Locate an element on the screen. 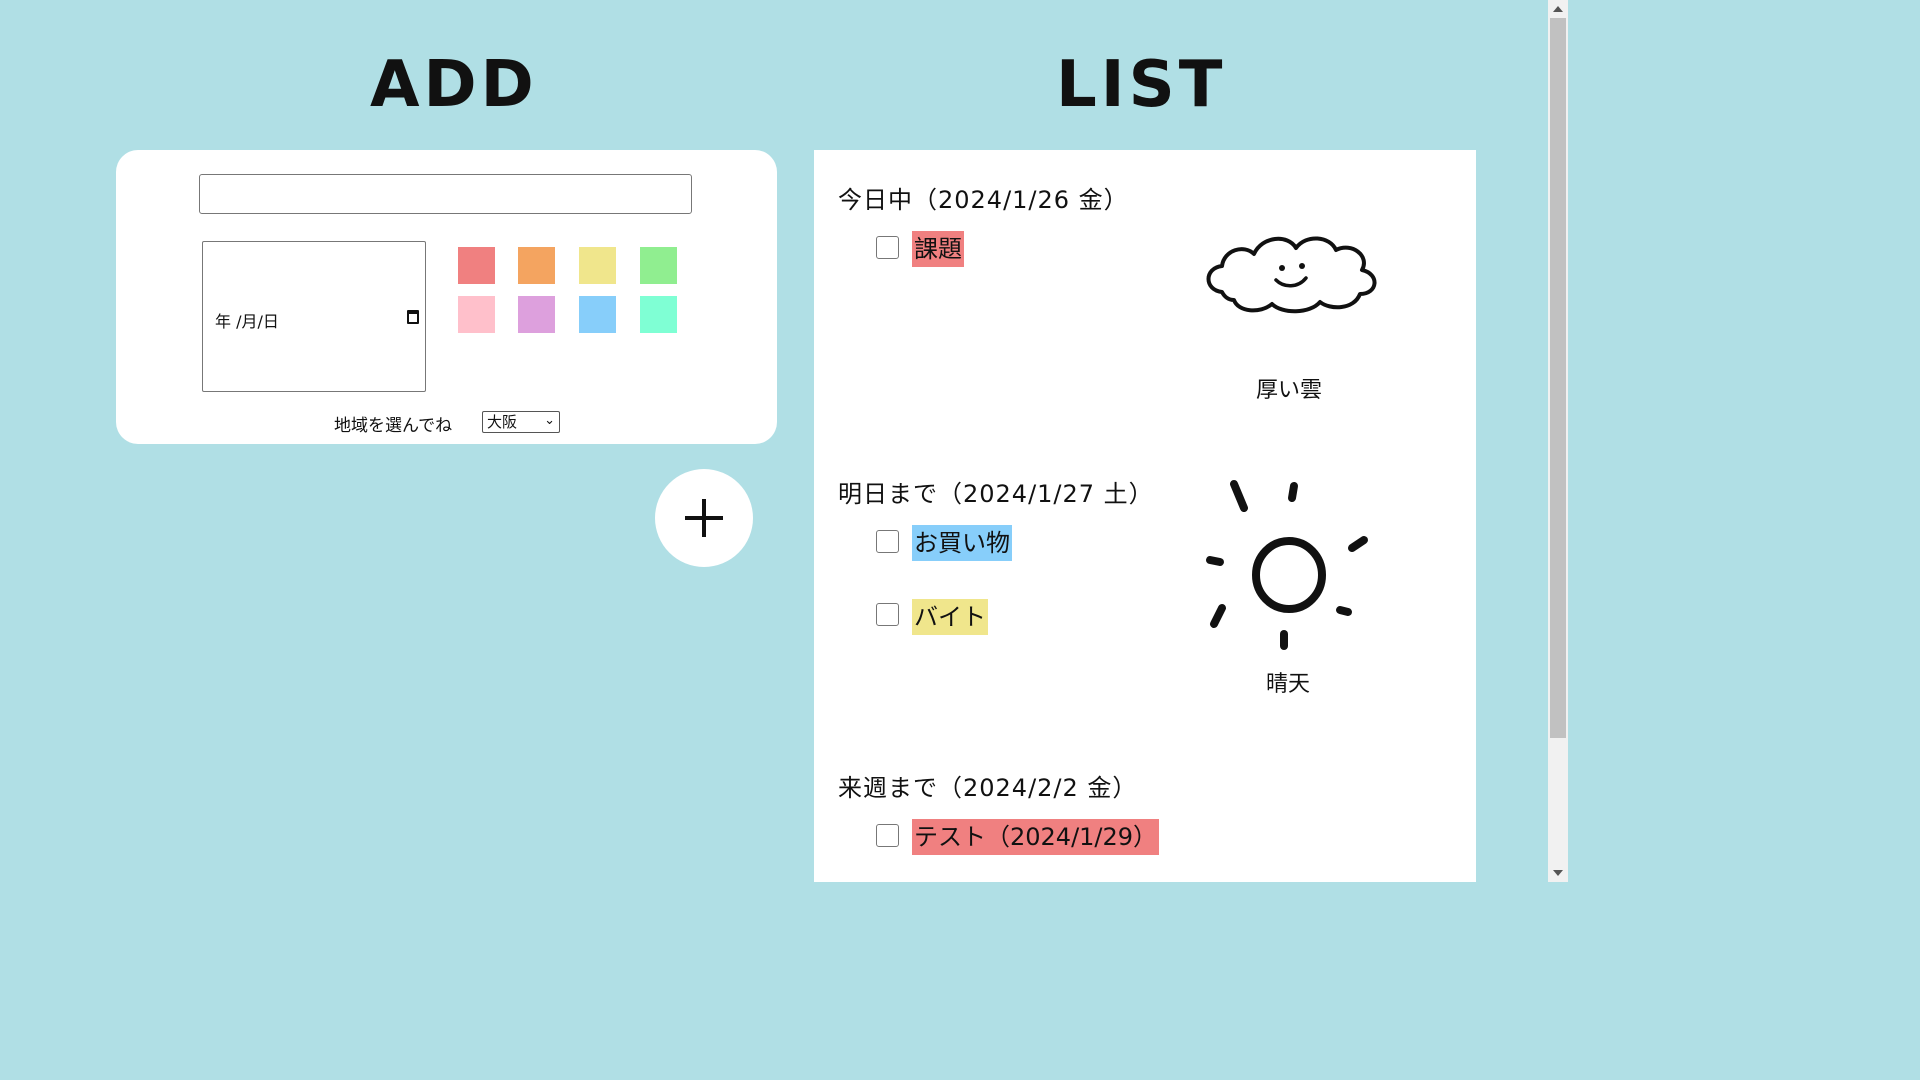  color-swatch-green is located at coordinates (658, 265).